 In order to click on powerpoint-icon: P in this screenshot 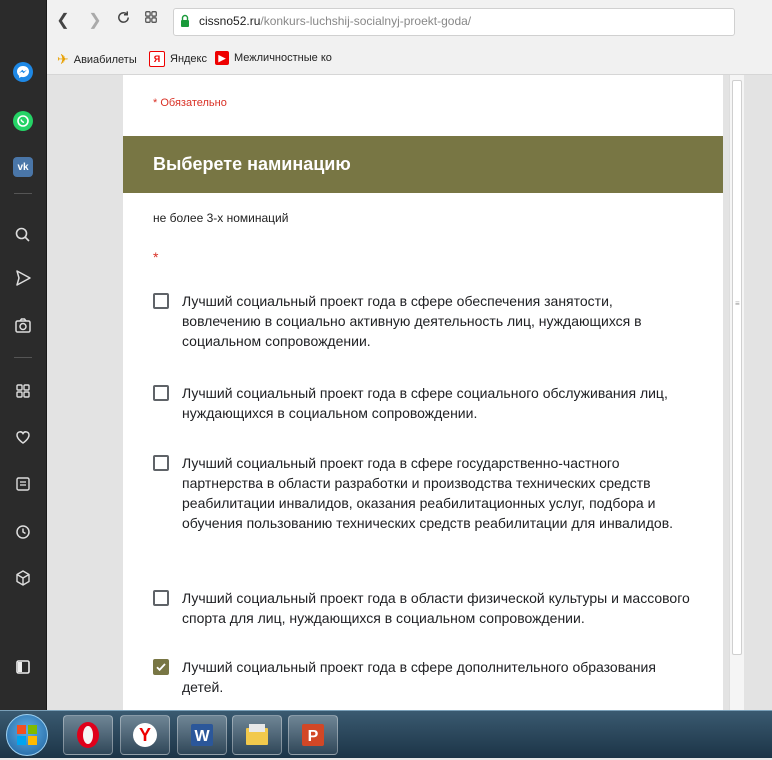, I will do `click(313, 735)`.